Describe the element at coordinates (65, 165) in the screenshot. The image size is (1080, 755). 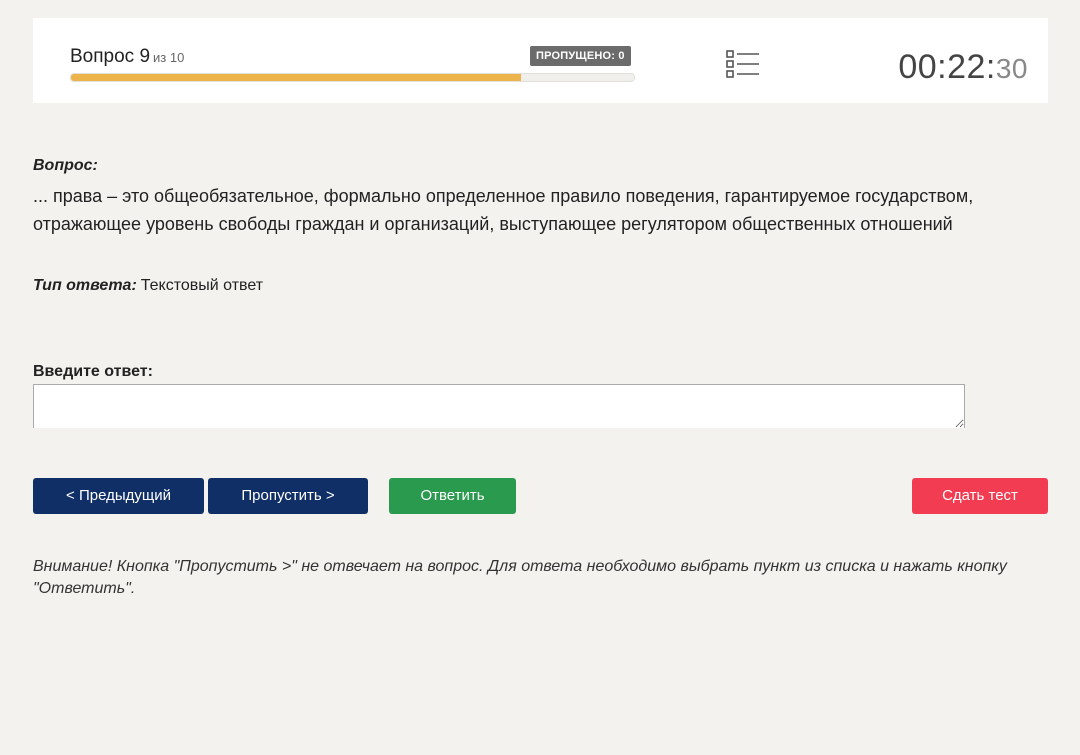
I see `question-label: Вопрос:` at that location.